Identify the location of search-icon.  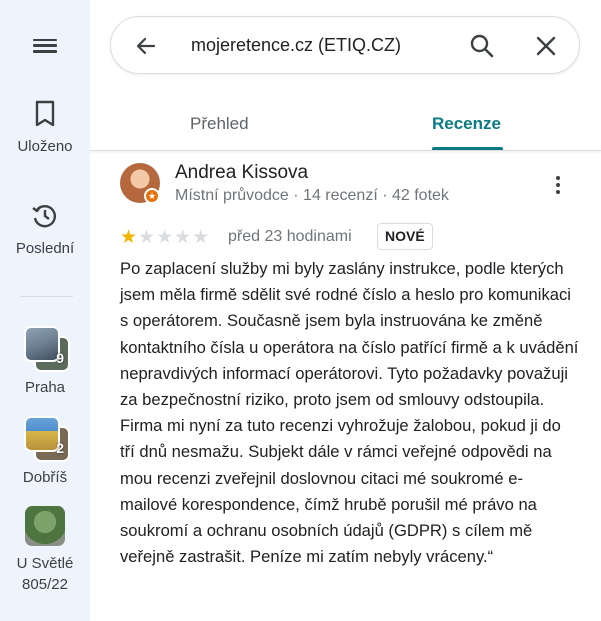
(482, 46).